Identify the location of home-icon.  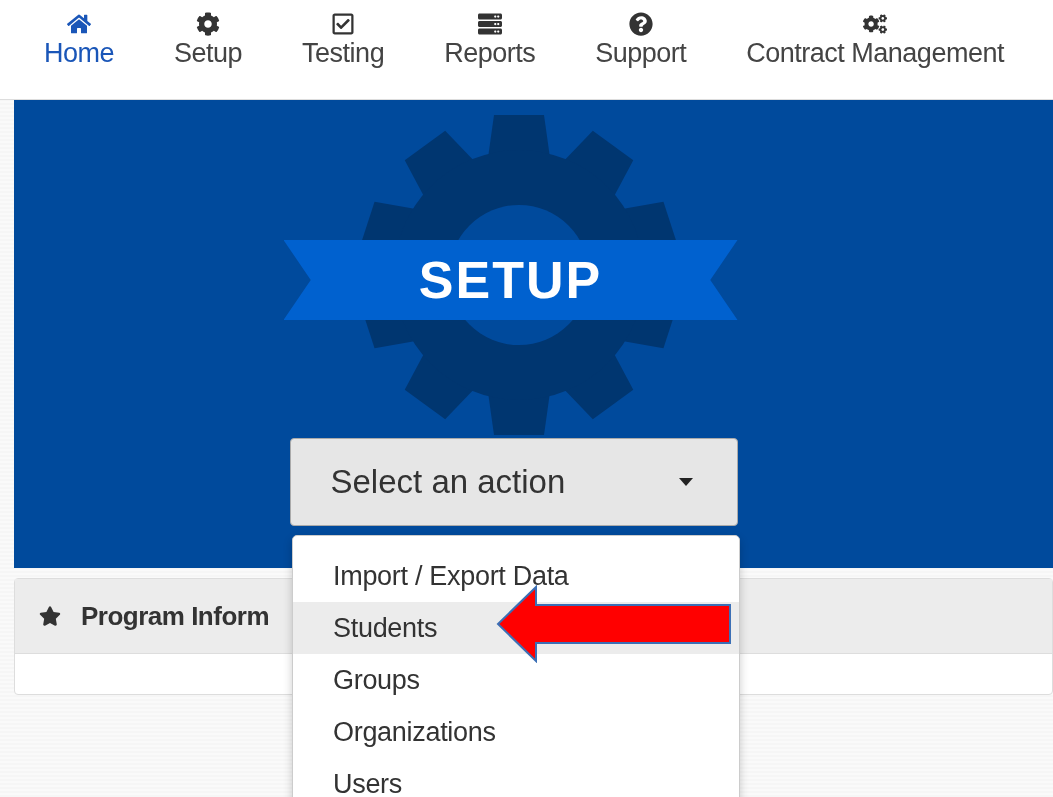
(79, 24).